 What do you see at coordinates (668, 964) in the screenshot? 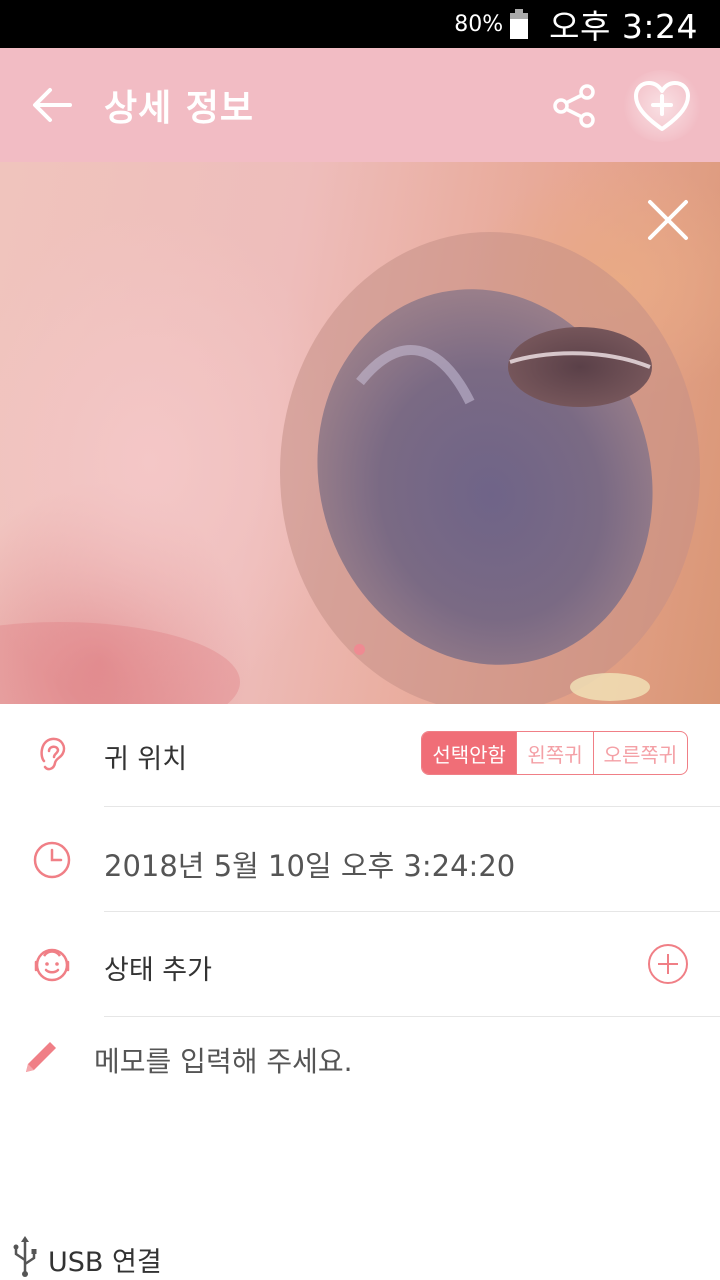
I see `plus-circle-icon` at bounding box center [668, 964].